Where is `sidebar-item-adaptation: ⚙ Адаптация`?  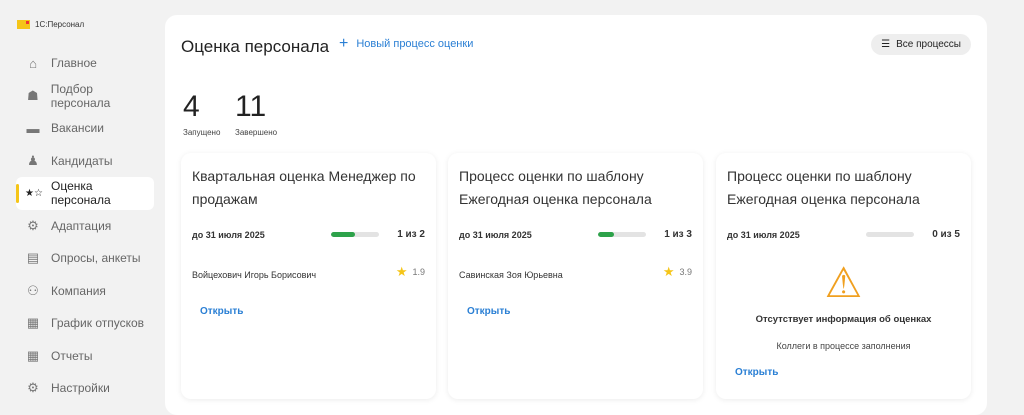
sidebar-item-adaptation: ⚙ Адаптация is located at coordinates (85, 226).